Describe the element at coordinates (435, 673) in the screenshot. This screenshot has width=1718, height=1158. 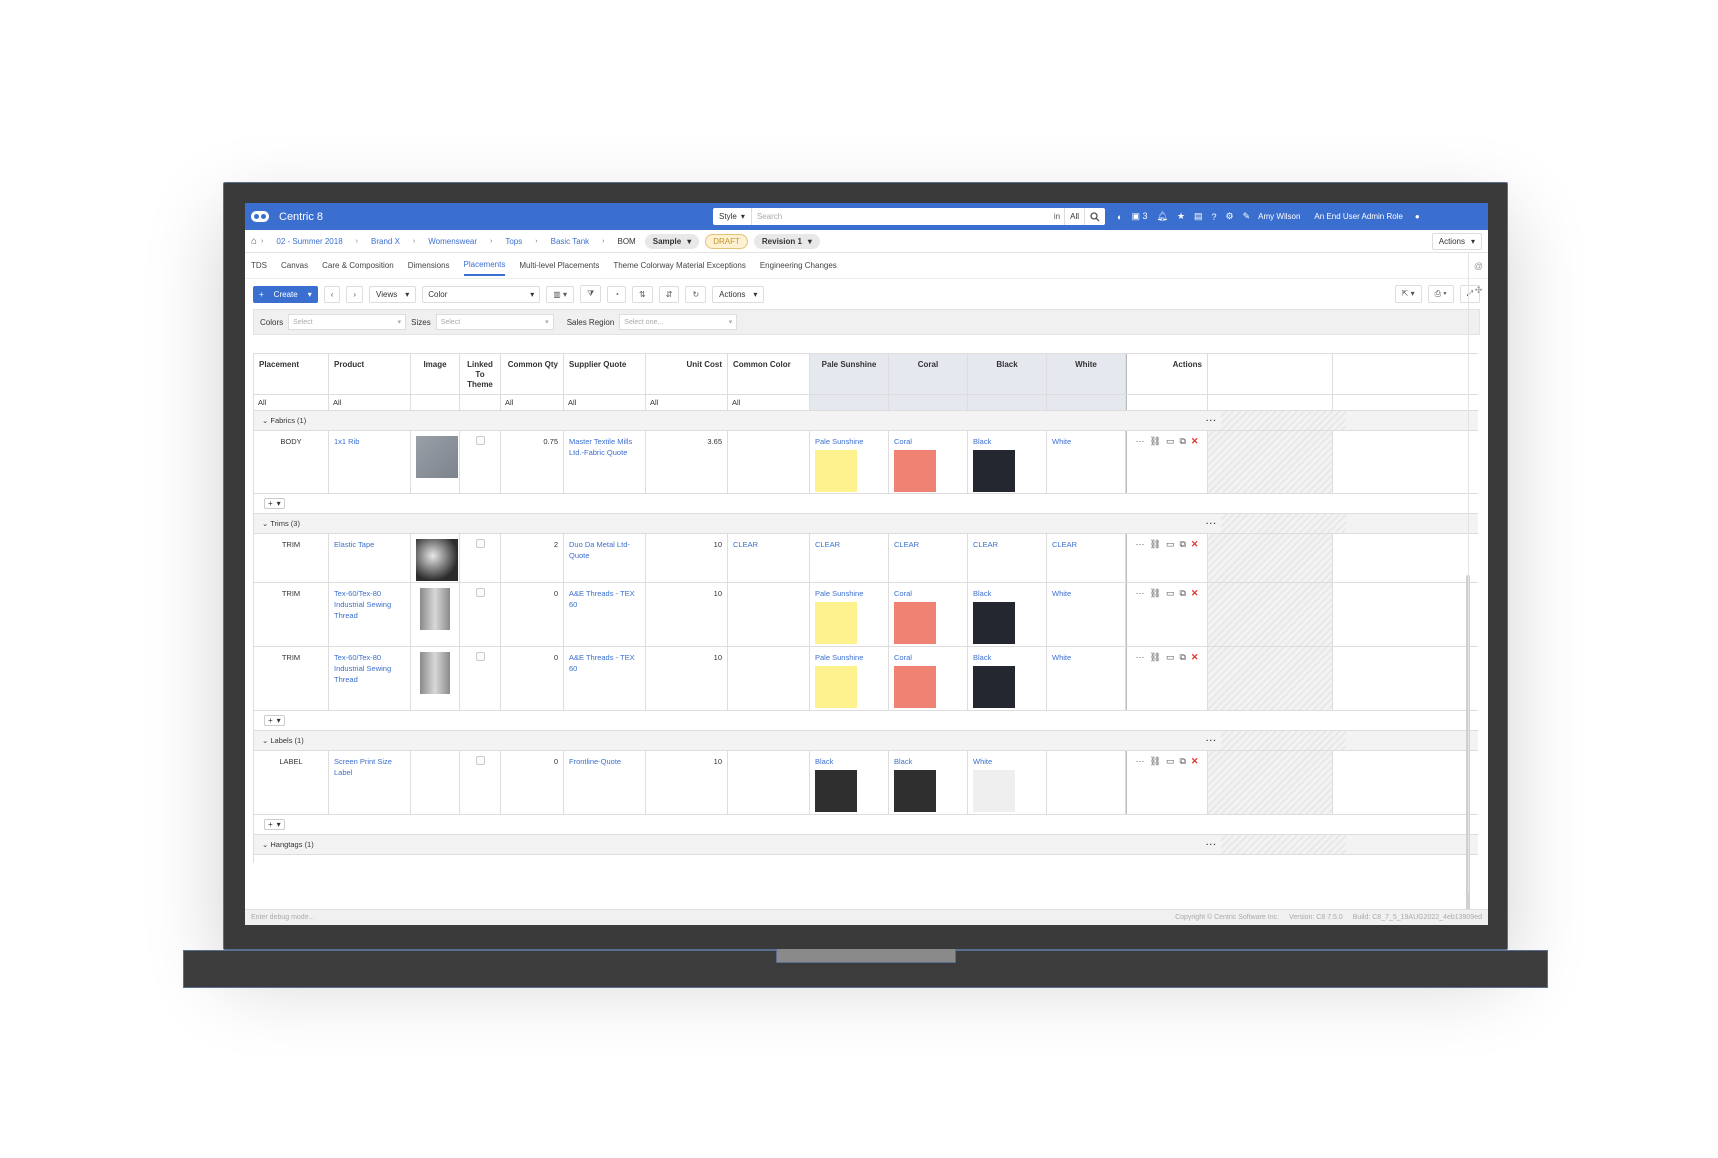
I see `thread-thumbnail` at that location.